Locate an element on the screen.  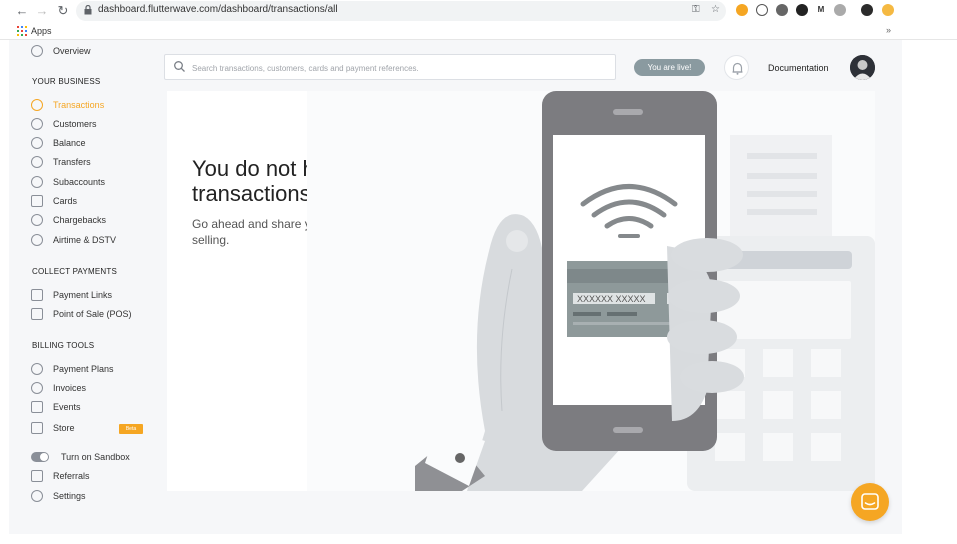
bookmarks-bar: Apps » is located at coordinates (478, 31).